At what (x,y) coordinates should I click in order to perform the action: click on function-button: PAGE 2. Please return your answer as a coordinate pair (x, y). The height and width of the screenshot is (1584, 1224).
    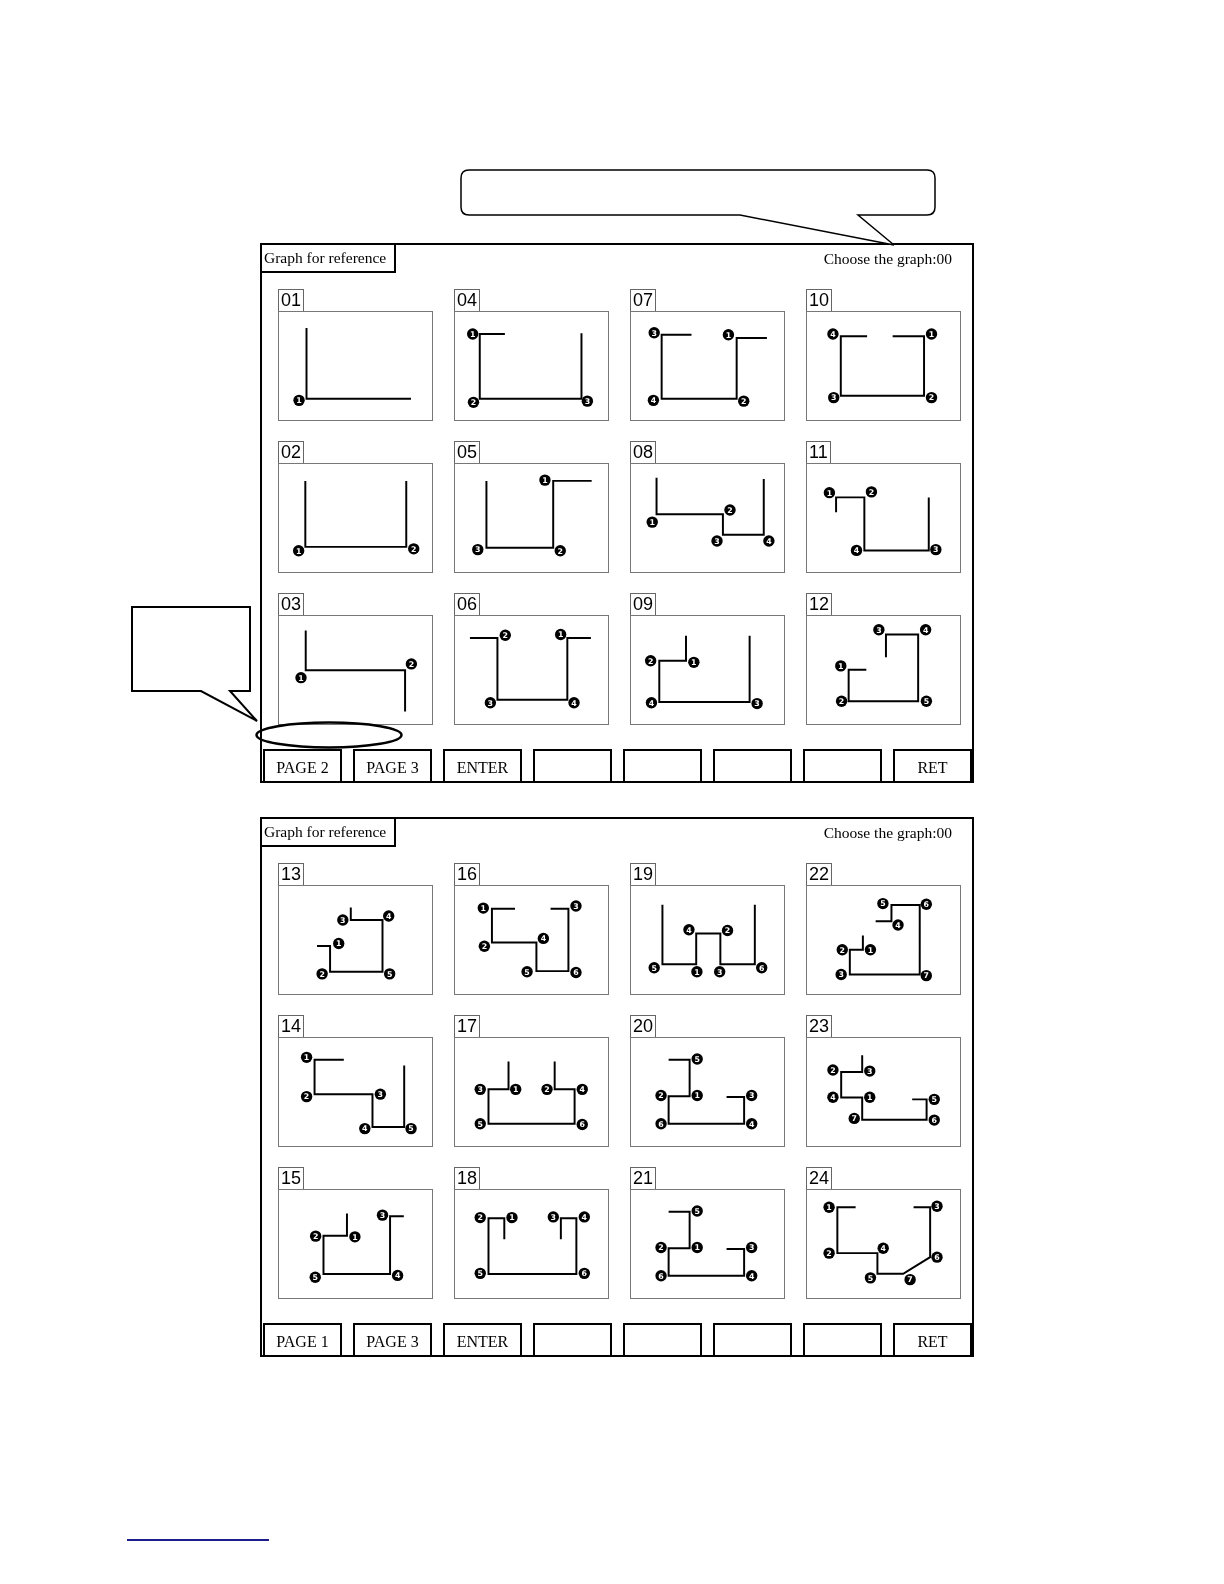
    Looking at the image, I should click on (302, 765).